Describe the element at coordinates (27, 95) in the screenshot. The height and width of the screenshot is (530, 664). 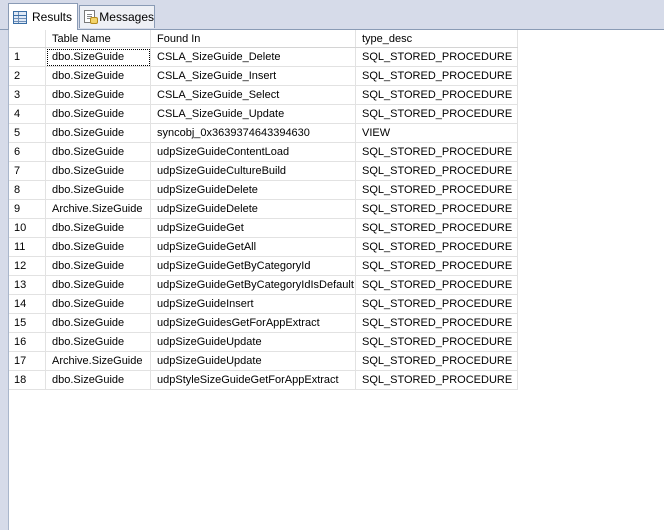
I see `row-number-cell: 3` at that location.